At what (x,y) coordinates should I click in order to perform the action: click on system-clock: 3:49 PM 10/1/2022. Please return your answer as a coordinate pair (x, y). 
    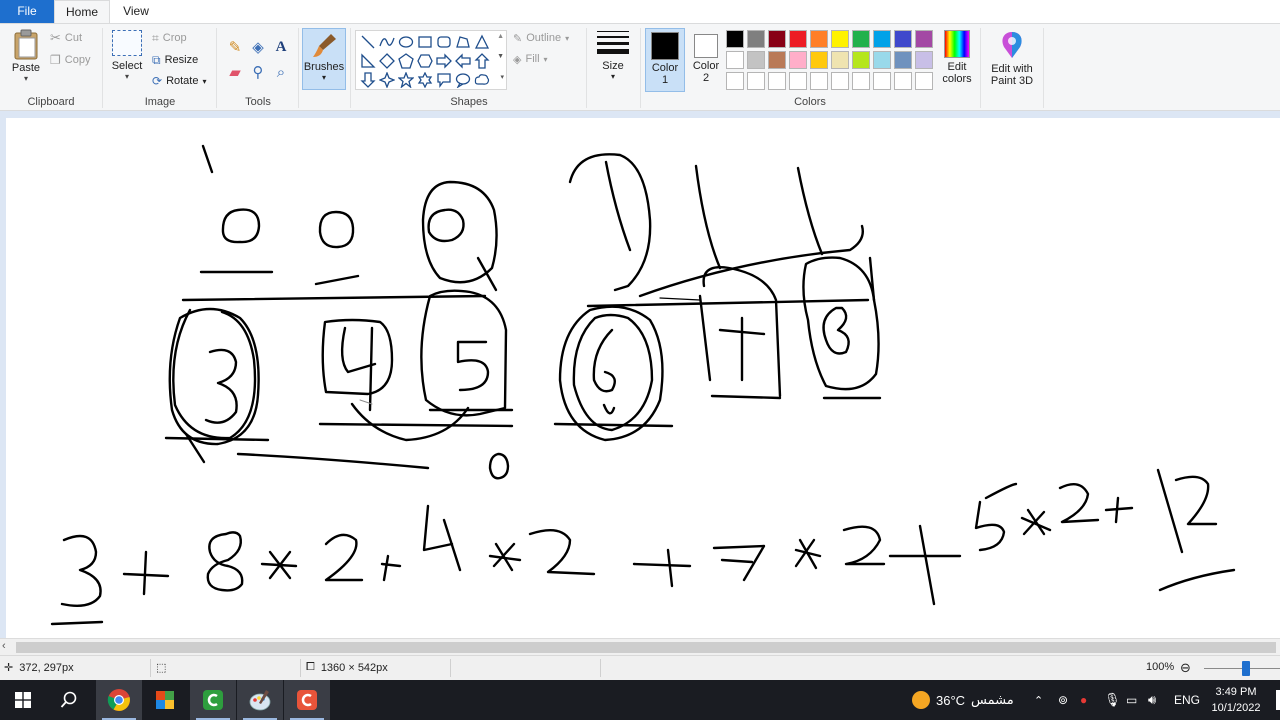
    Looking at the image, I should click on (1236, 700).